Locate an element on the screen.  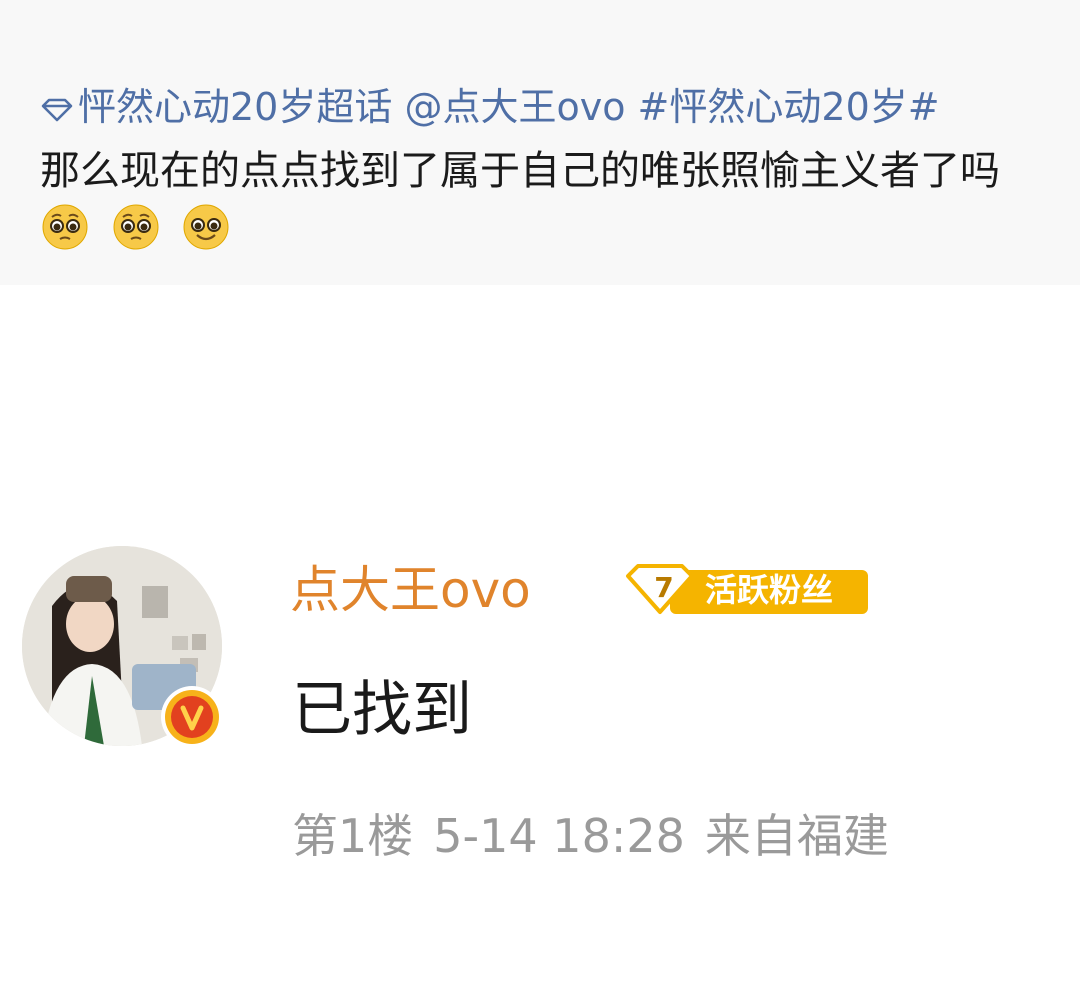
post-tag-line: 怦然心动20岁超话 @点大王ovo #怦然心动20岁# is located at coordinates (490, 108).